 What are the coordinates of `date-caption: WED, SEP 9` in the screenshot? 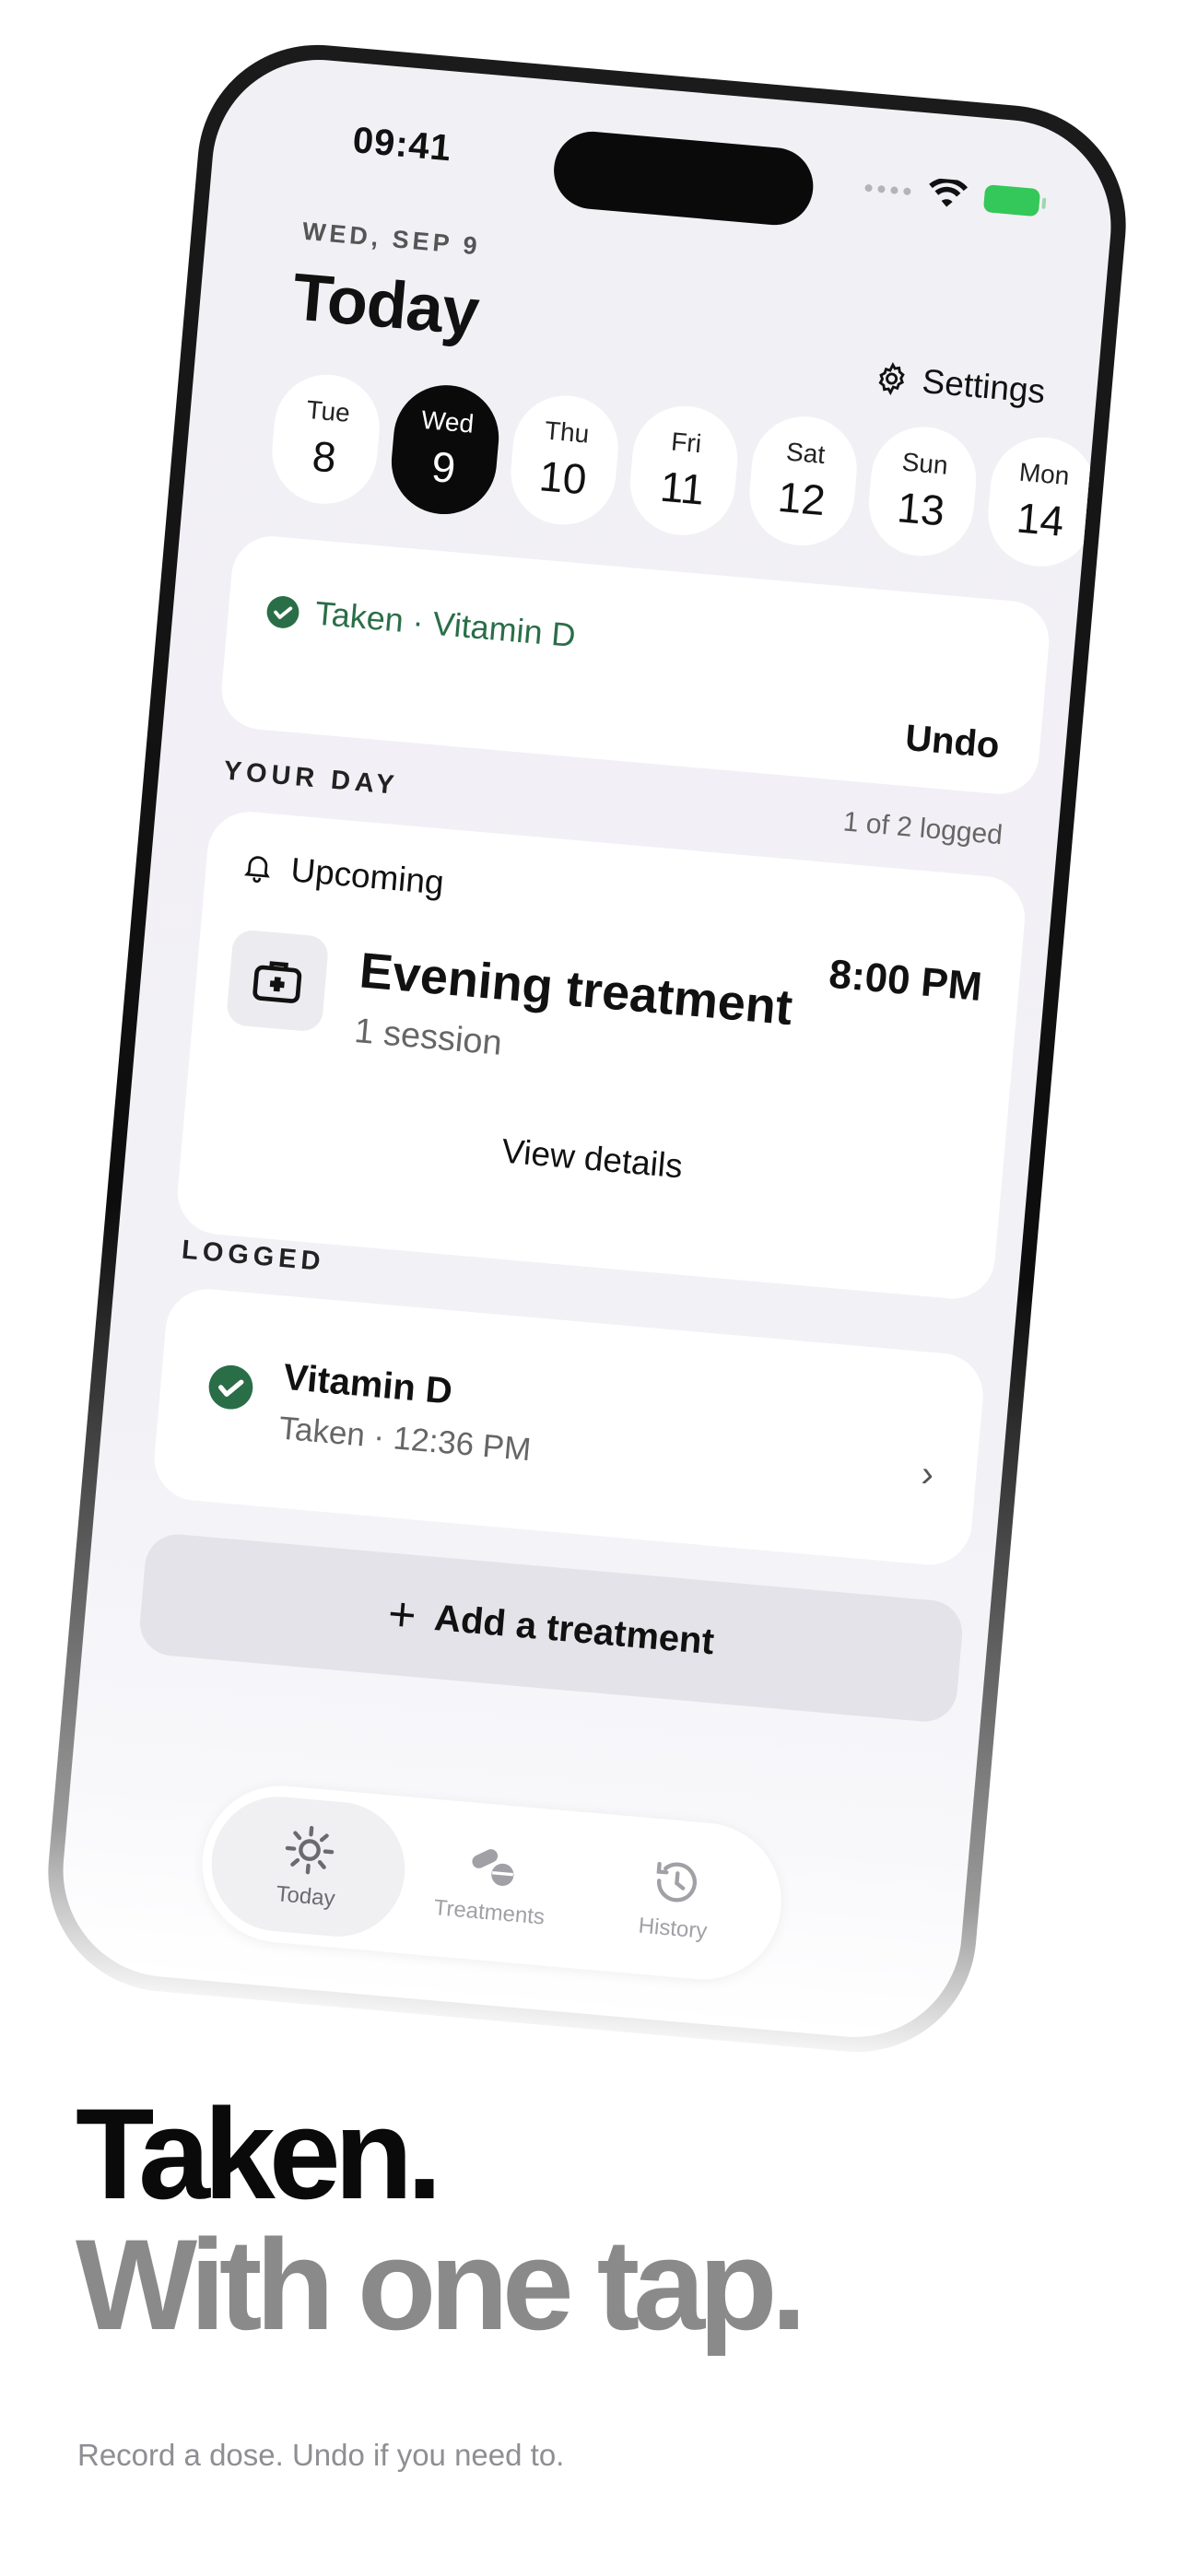 It's located at (391, 239).